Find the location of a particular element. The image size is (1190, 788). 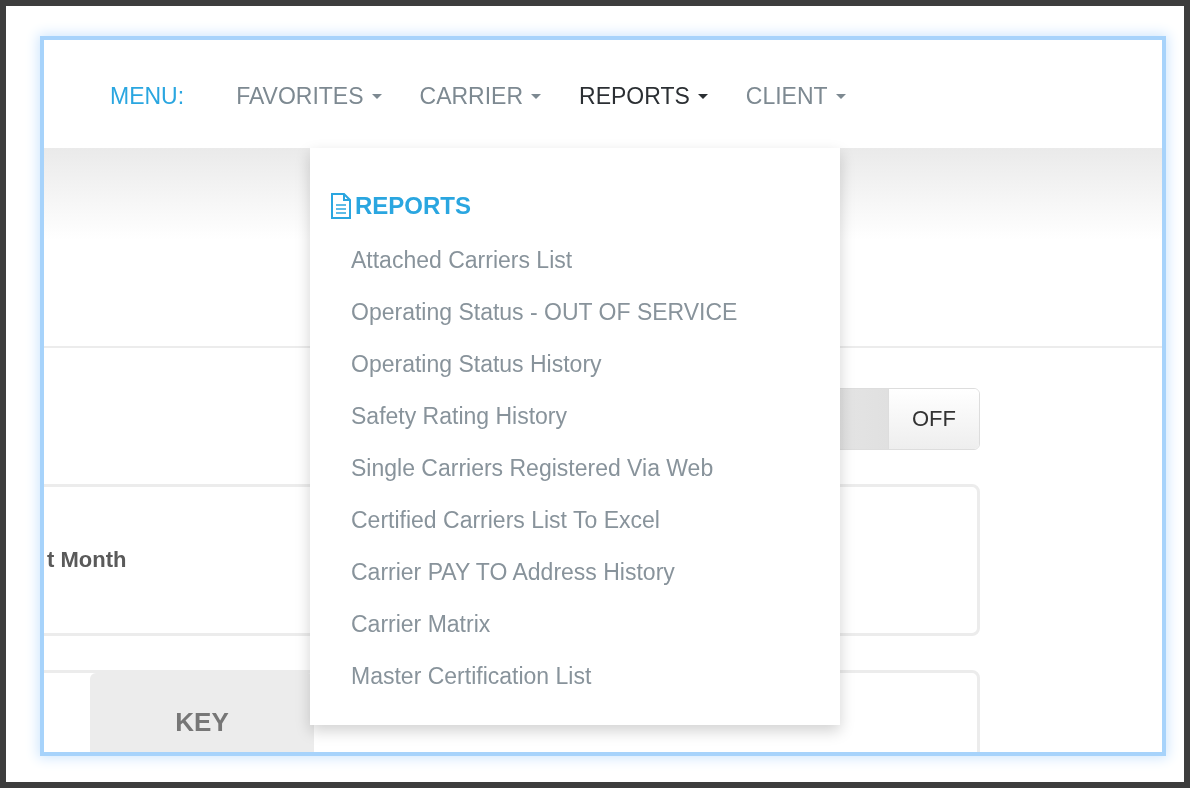

nav-menu-item: FAVORITES is located at coordinates (309, 96).